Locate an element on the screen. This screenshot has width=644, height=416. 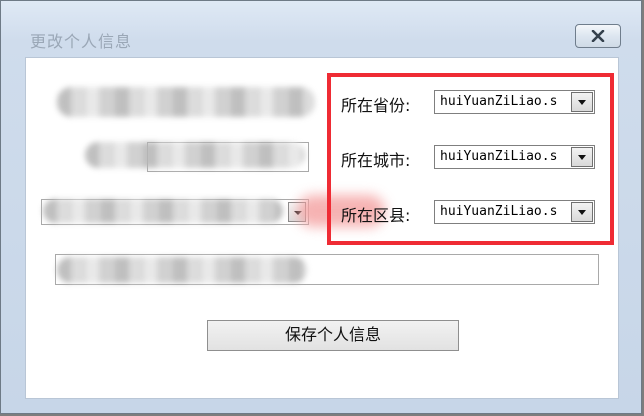
county-select: huiYuanZiLiao.s is located at coordinates (514, 212).